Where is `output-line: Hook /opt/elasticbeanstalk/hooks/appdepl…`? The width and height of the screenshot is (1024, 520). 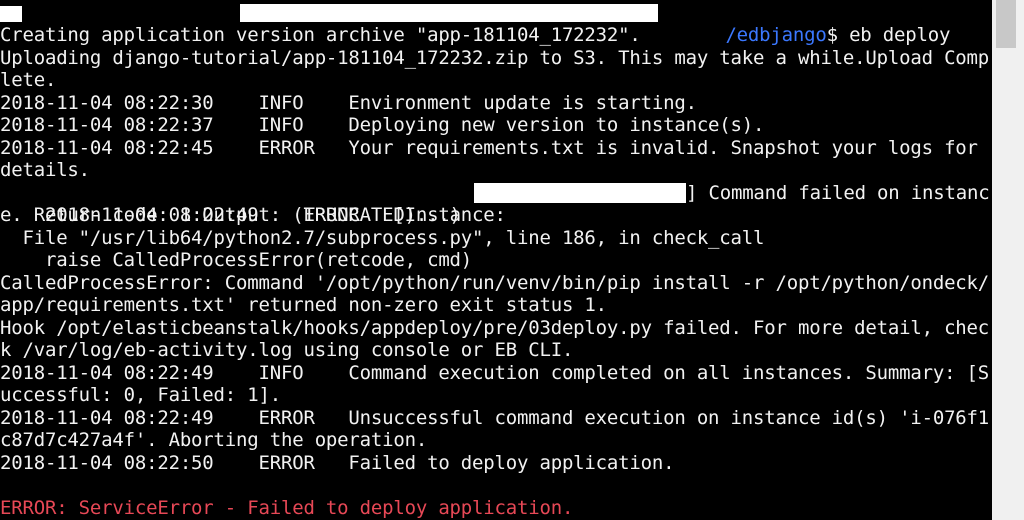 output-line: Hook /opt/elasticbeanstalk/hooks/appdepl… is located at coordinates (495, 328).